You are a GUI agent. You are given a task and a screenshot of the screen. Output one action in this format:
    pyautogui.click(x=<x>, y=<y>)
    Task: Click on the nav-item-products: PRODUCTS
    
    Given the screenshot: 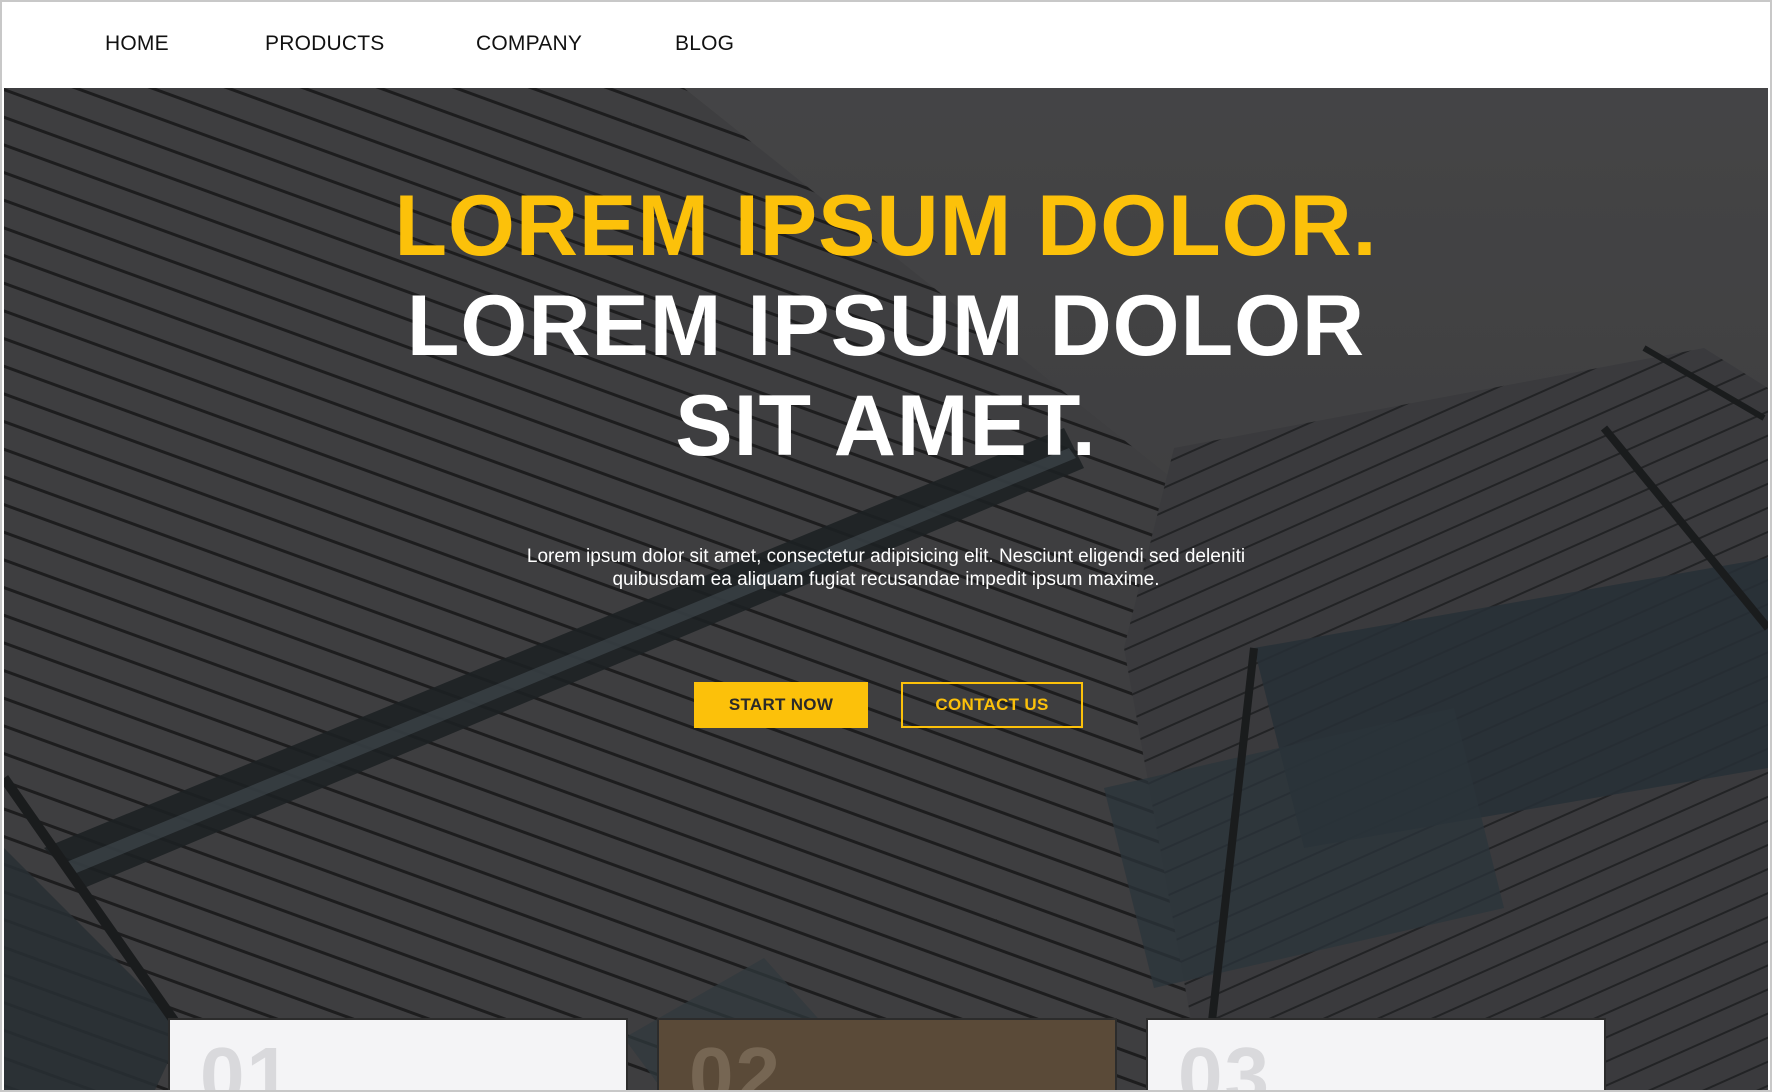 What is the action you would take?
    pyautogui.click(x=324, y=44)
    